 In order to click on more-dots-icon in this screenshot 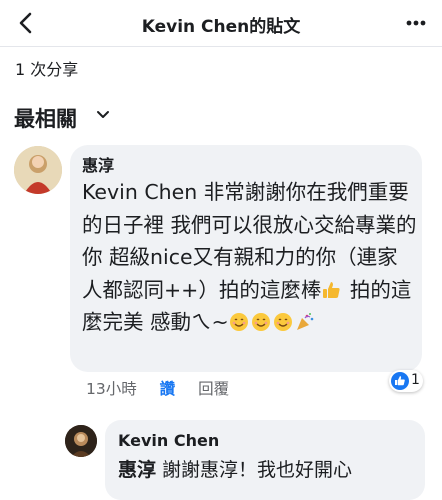, I will do `click(416, 23)`.